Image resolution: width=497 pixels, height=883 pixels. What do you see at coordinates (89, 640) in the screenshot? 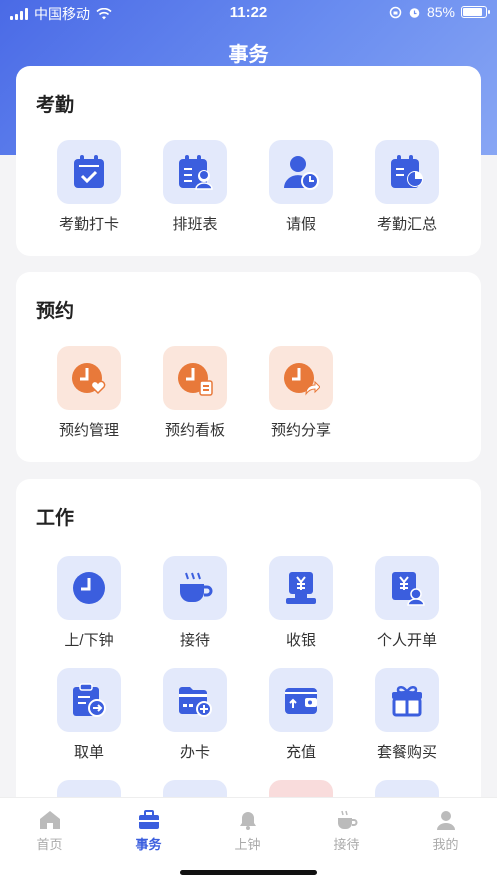
I see `item-label: 上/下钟` at bounding box center [89, 640].